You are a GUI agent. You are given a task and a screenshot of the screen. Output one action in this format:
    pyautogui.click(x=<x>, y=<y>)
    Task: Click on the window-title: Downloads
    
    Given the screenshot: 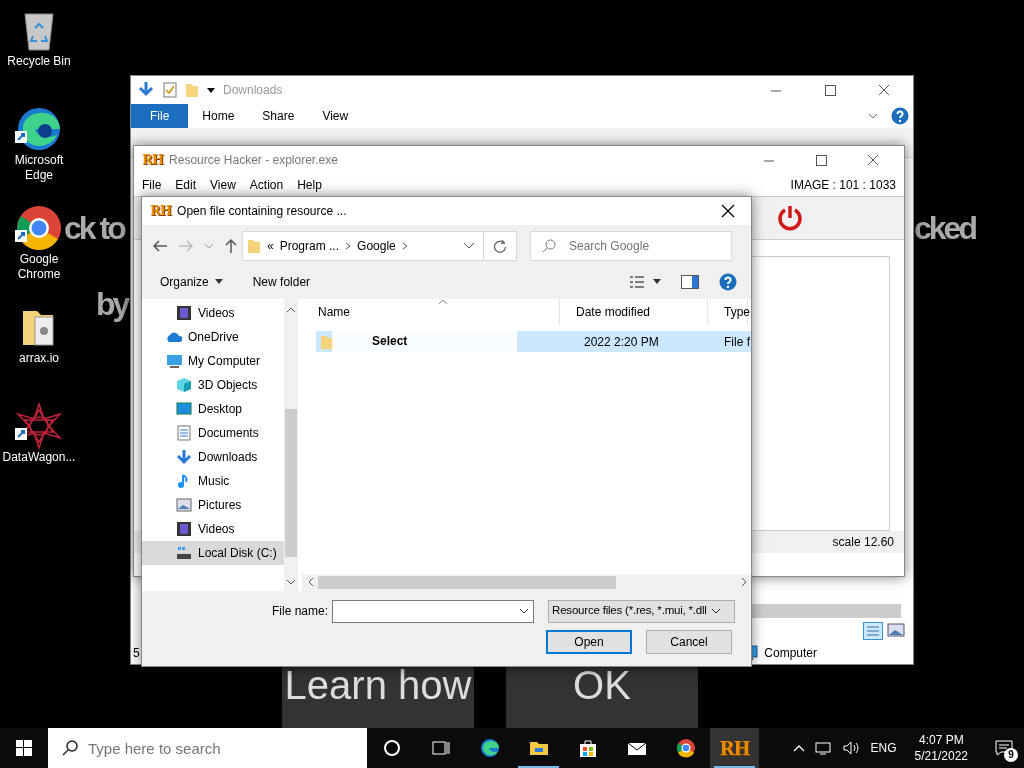 What is the action you would take?
    pyautogui.click(x=253, y=90)
    